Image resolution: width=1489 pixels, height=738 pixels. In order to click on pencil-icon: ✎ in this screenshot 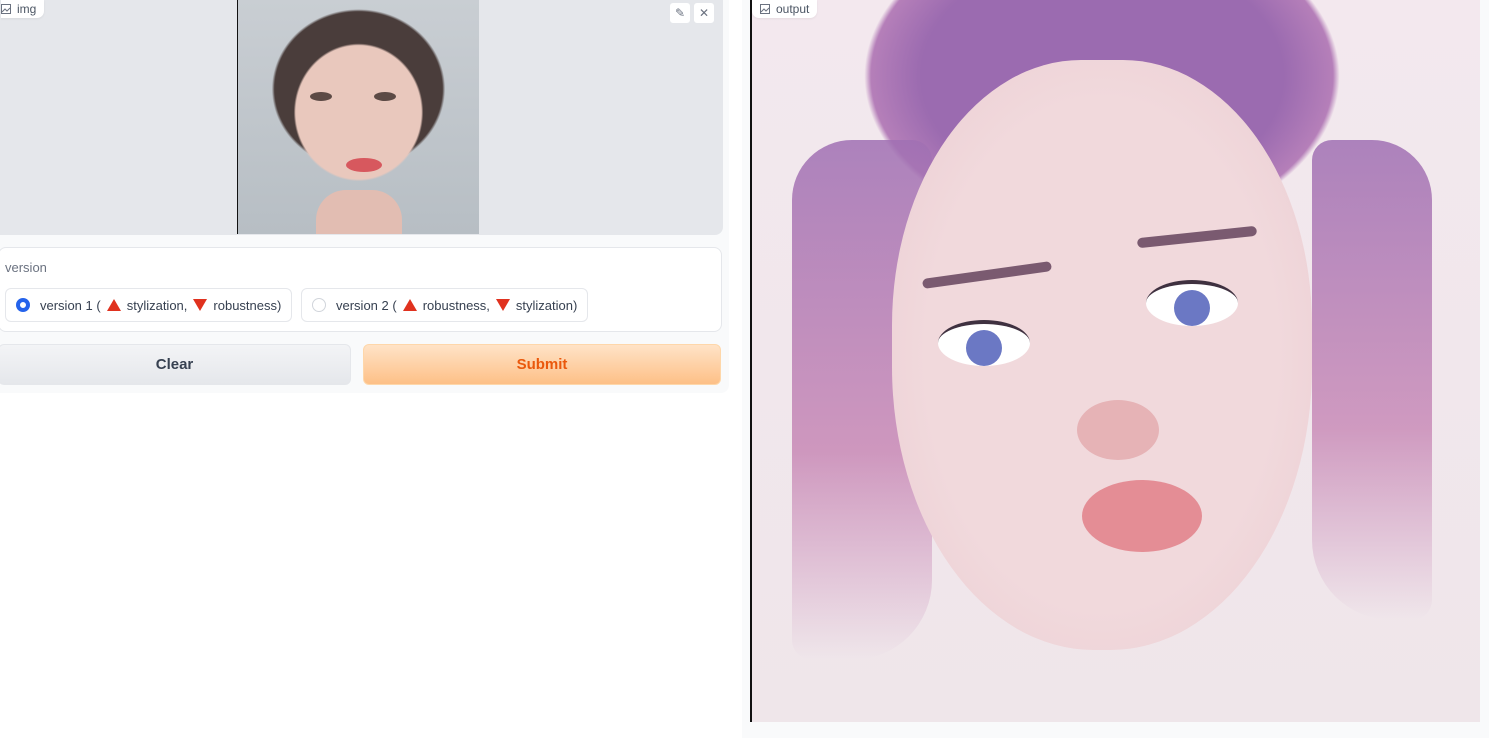, I will do `click(680, 13)`.